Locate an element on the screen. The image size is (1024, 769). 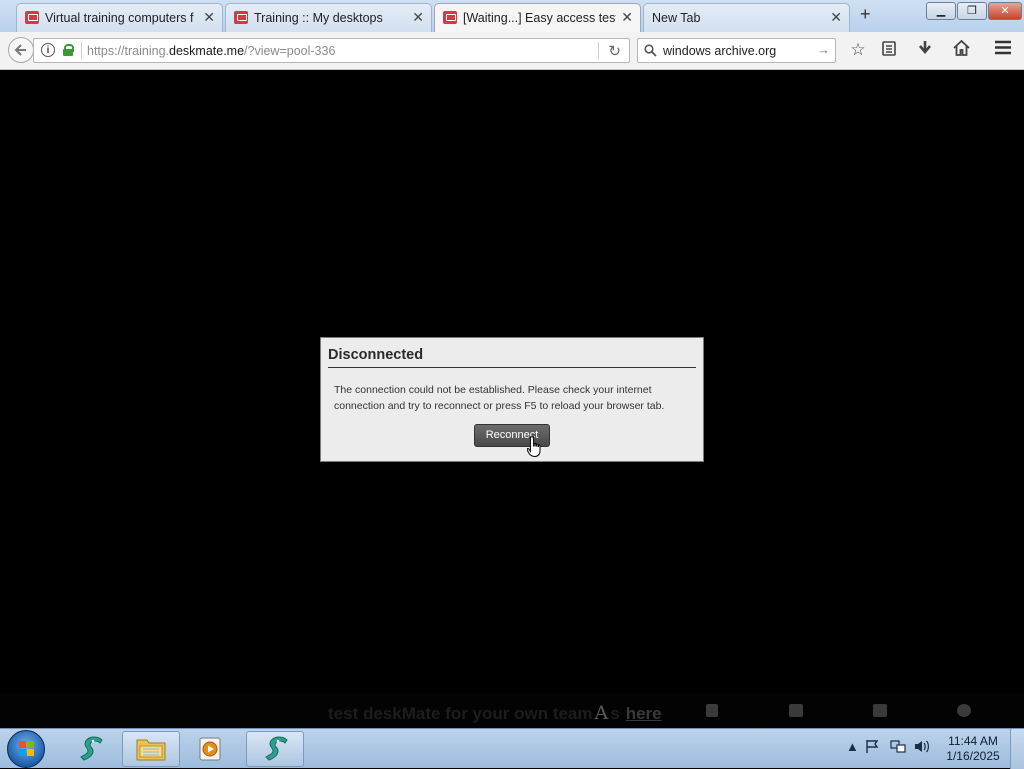
taskbar-deskmate-window is located at coordinates (275, 749).